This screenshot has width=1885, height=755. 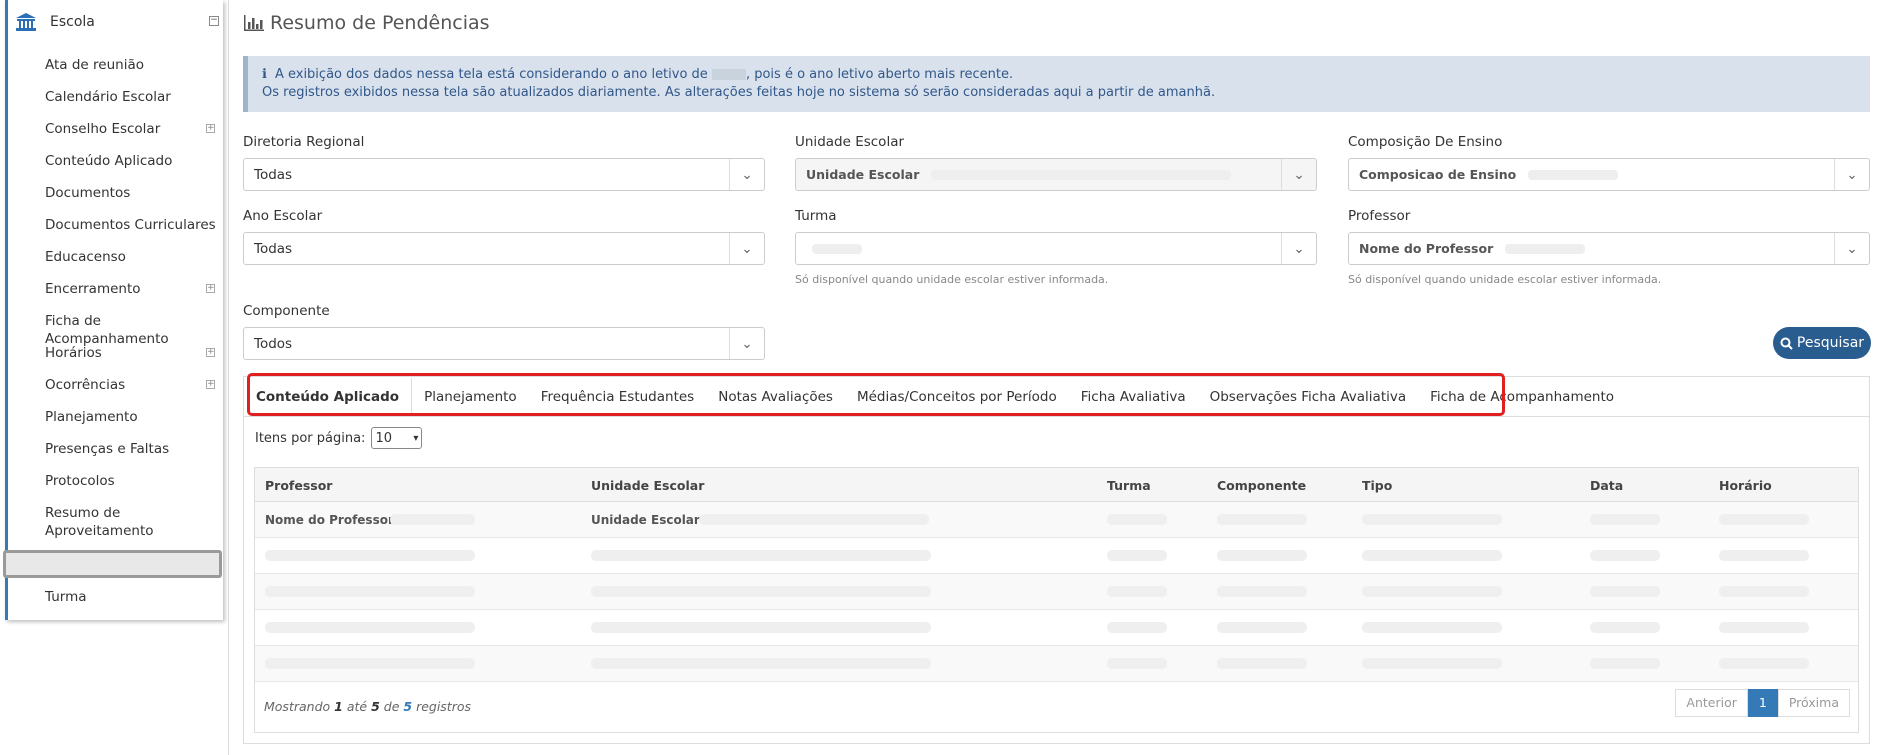 I want to click on search-button: Pesquisar, so click(x=1822, y=343).